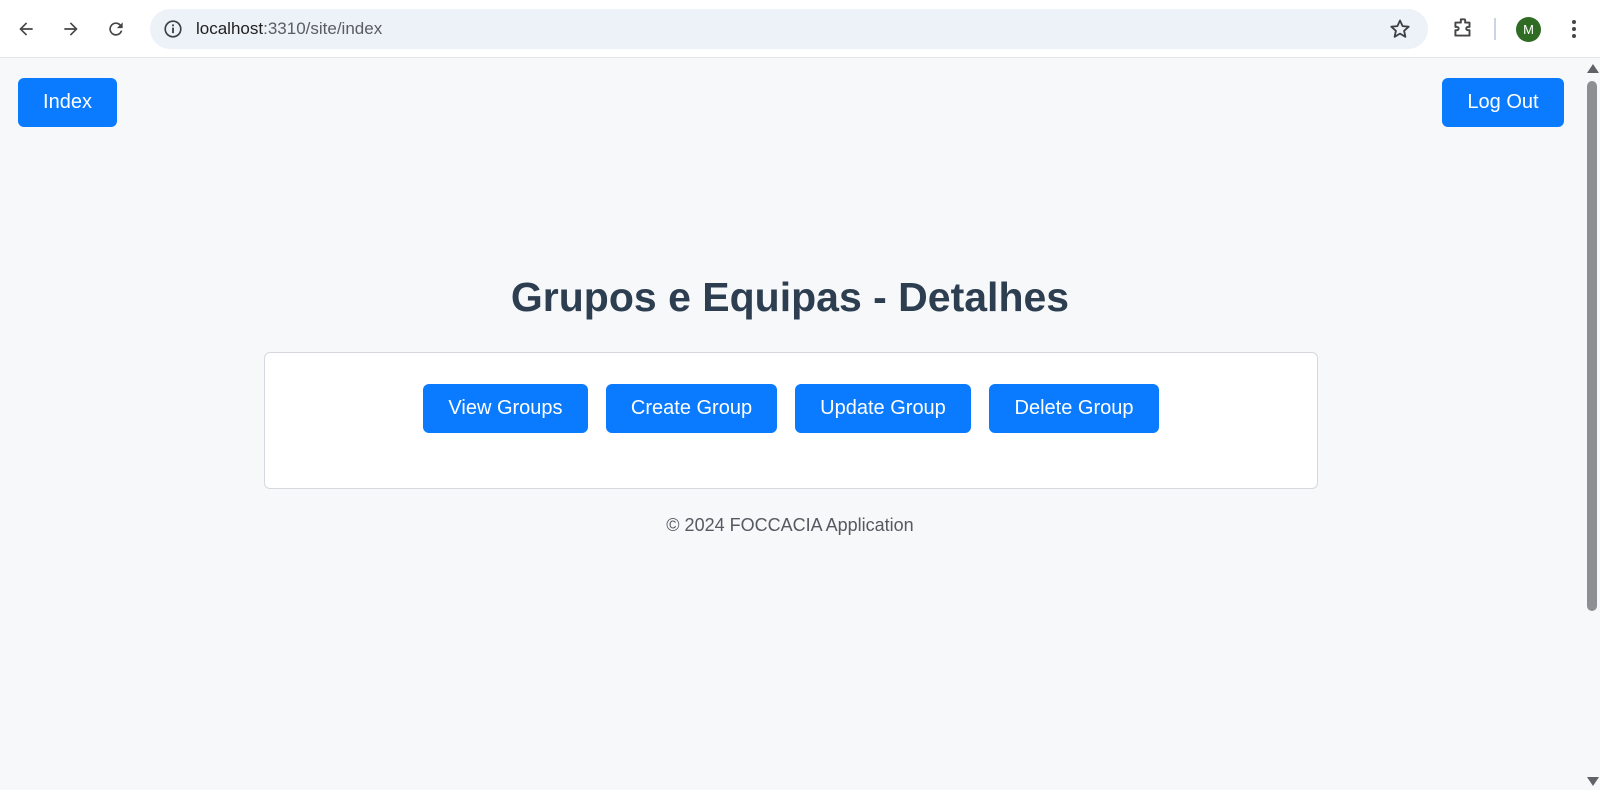 This screenshot has width=1600, height=790. I want to click on url-text: localhost:3310/site/index, so click(289, 29).